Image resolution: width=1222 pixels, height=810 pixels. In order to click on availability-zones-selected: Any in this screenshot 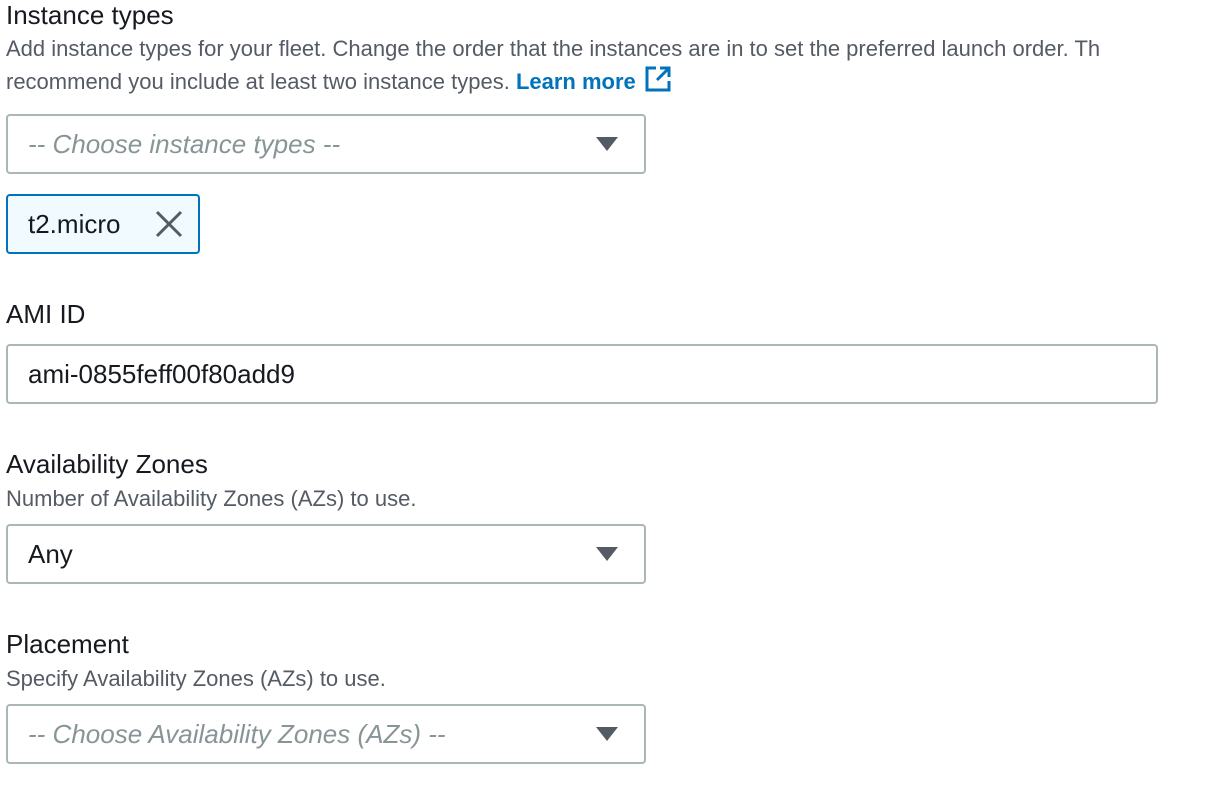, I will do `click(50, 554)`.